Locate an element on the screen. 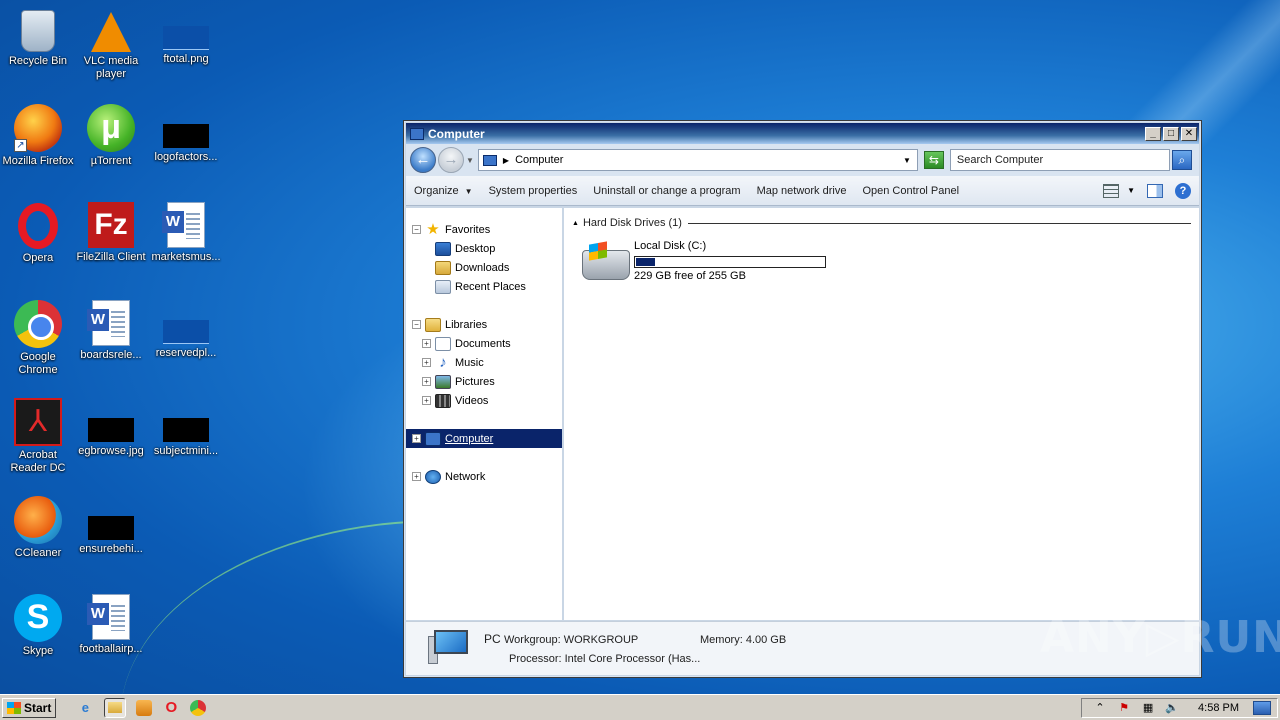 The image size is (1280, 720). preview-pane-icon is located at coordinates (1155, 190).